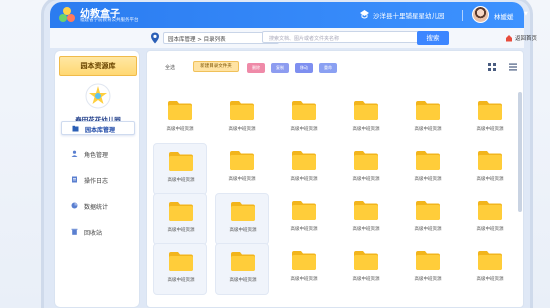 The image size is (550, 308). Describe the element at coordinates (492, 67) in the screenshot. I see `grid-view-icon` at that location.